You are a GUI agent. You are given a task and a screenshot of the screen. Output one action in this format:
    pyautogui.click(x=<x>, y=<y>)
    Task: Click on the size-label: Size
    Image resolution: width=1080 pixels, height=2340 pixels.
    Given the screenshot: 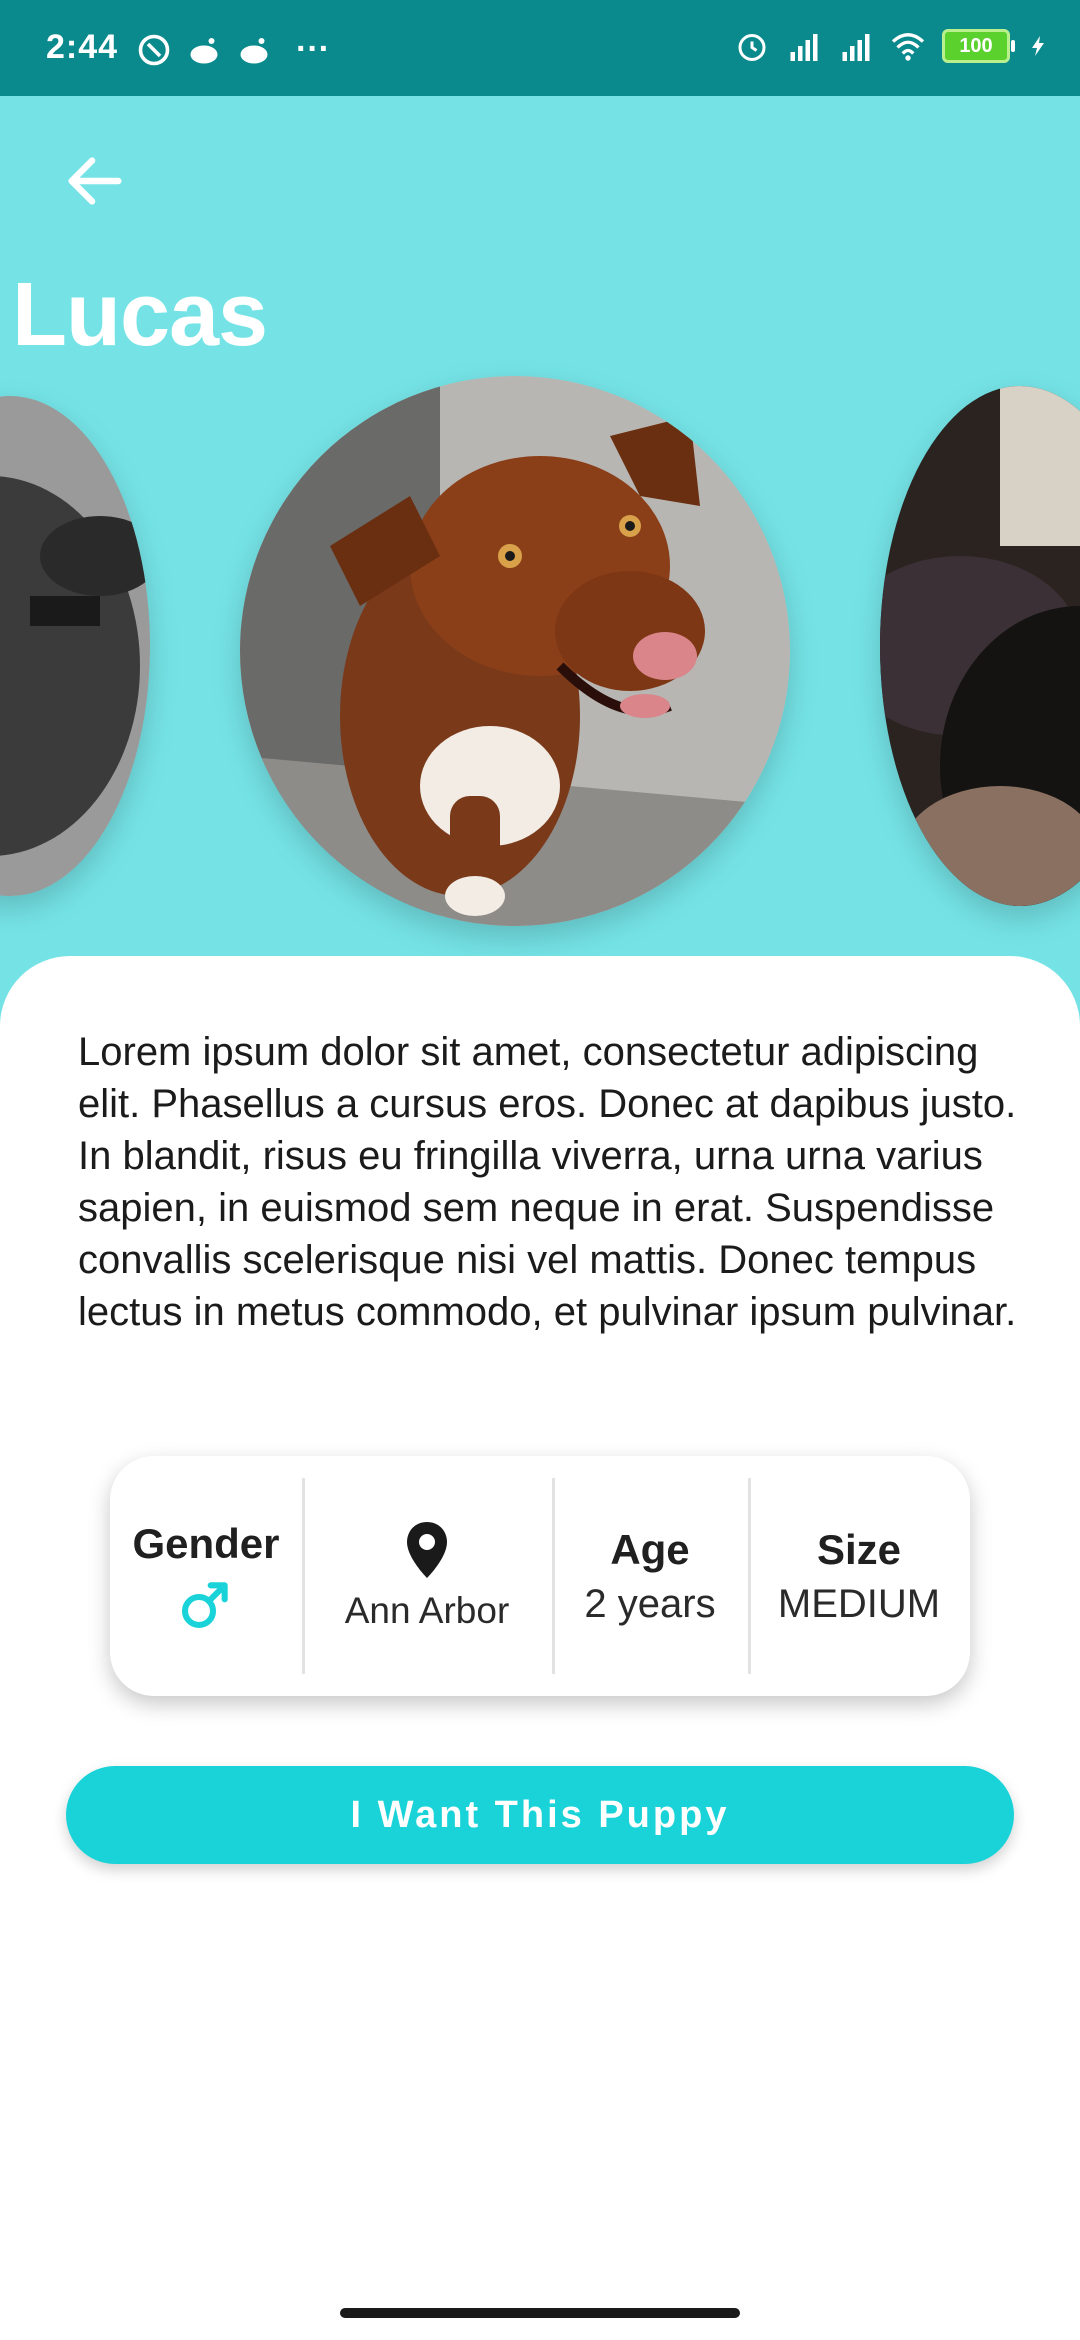 What is the action you would take?
    pyautogui.click(x=859, y=1549)
    